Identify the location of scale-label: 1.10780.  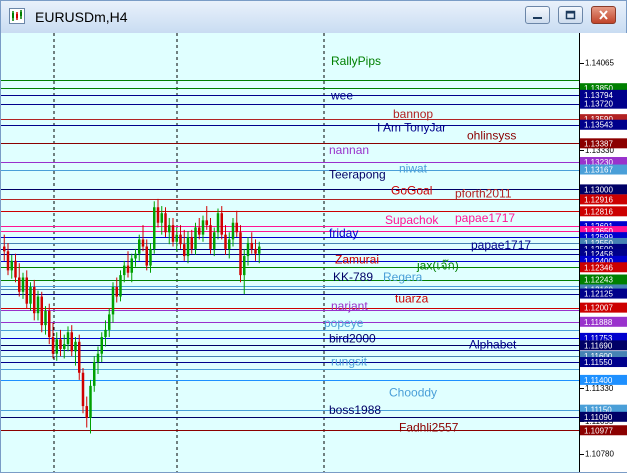
(599, 454).